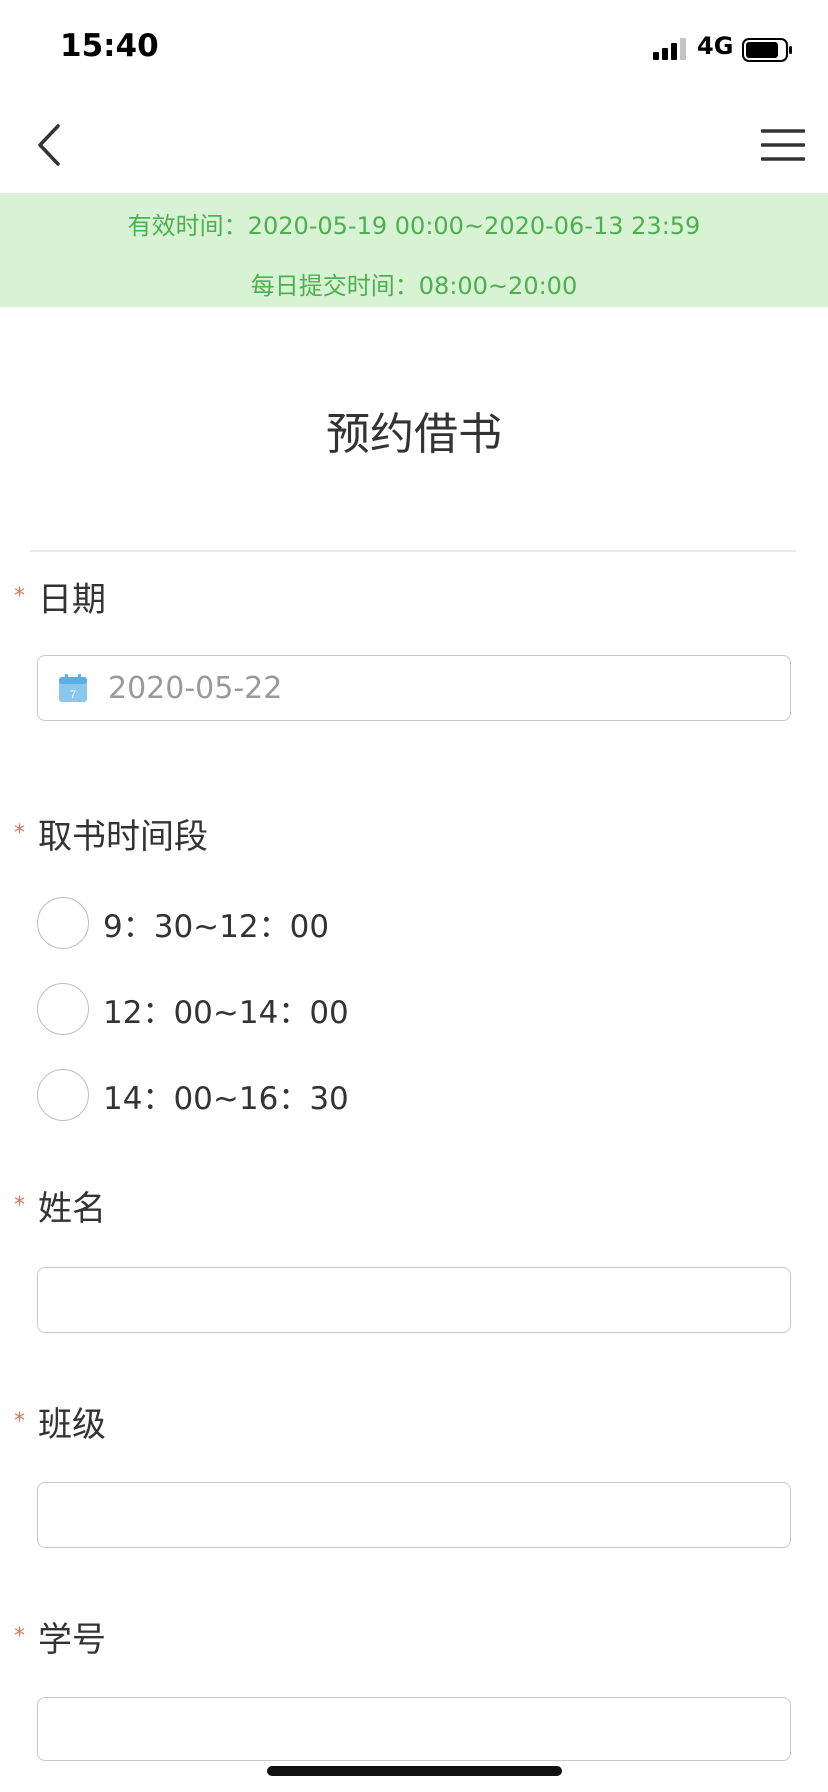 The image size is (828, 1792). What do you see at coordinates (414, 286) in the screenshot?
I see `daily-submit-time-text: 每日提交时间：08:00~20:00` at bounding box center [414, 286].